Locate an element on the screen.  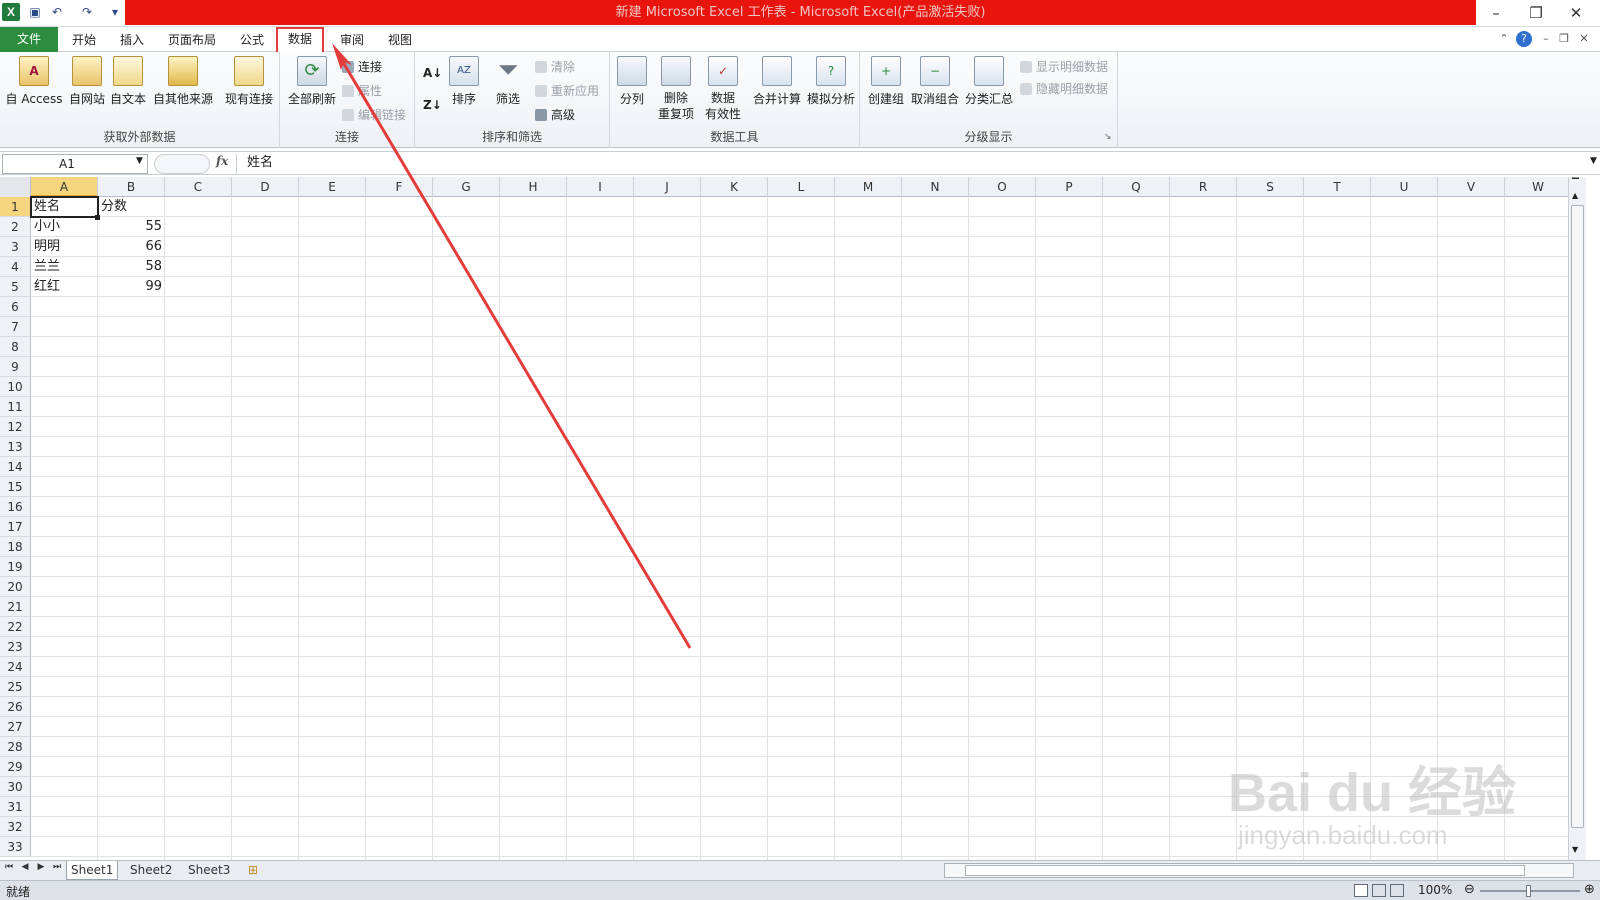
column-header-s: S is located at coordinates (1270, 187).